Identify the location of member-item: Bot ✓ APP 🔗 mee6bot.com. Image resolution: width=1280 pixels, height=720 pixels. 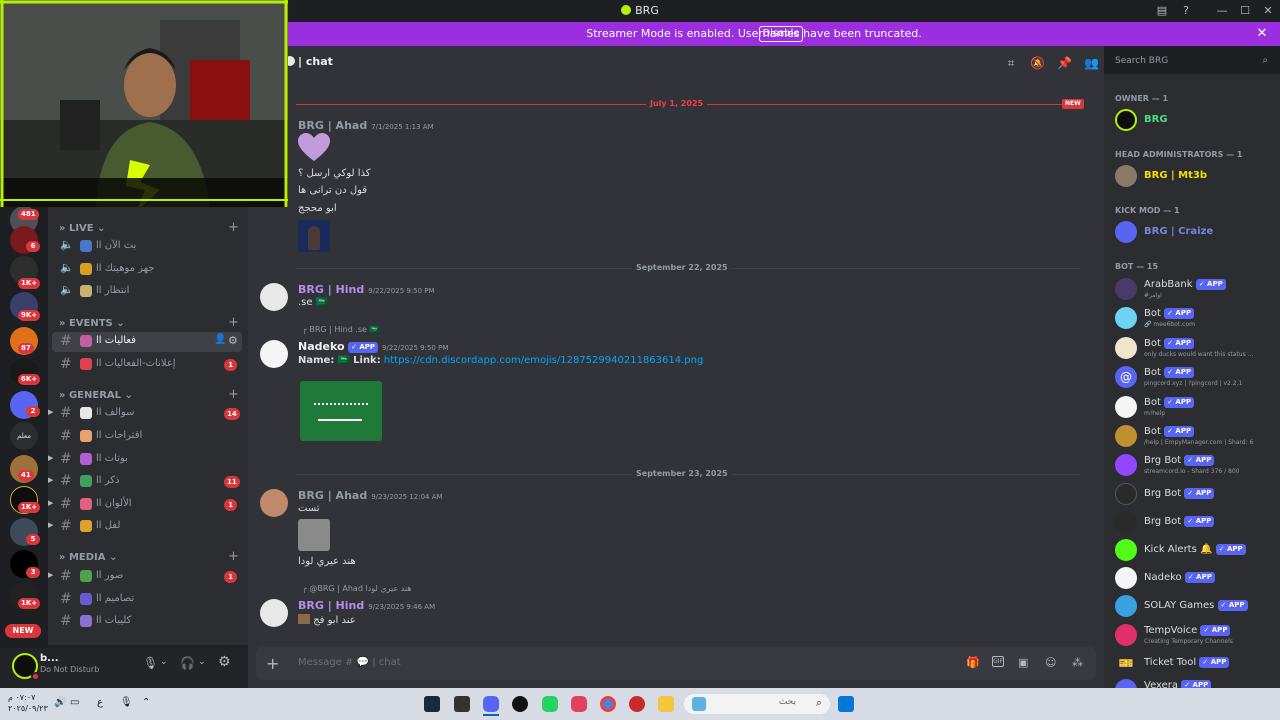
(1195, 321).